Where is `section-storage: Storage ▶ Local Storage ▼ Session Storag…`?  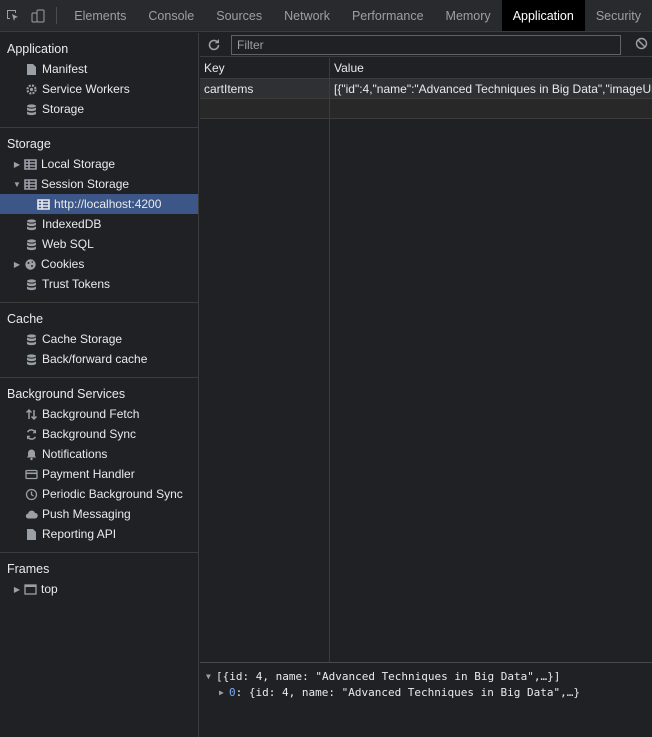
section-storage: Storage ▶ Local Storage ▼ Session Storag… is located at coordinates (99, 215).